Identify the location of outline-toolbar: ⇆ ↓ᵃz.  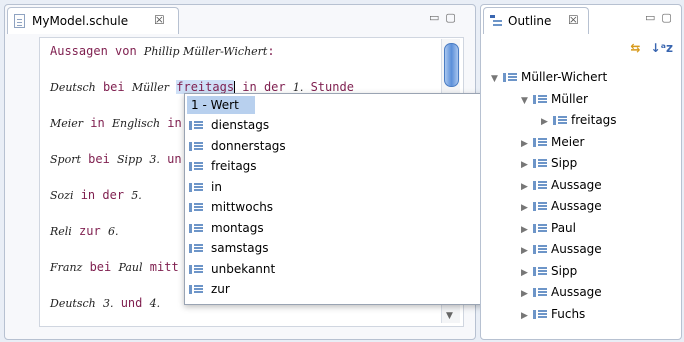
(651, 48).